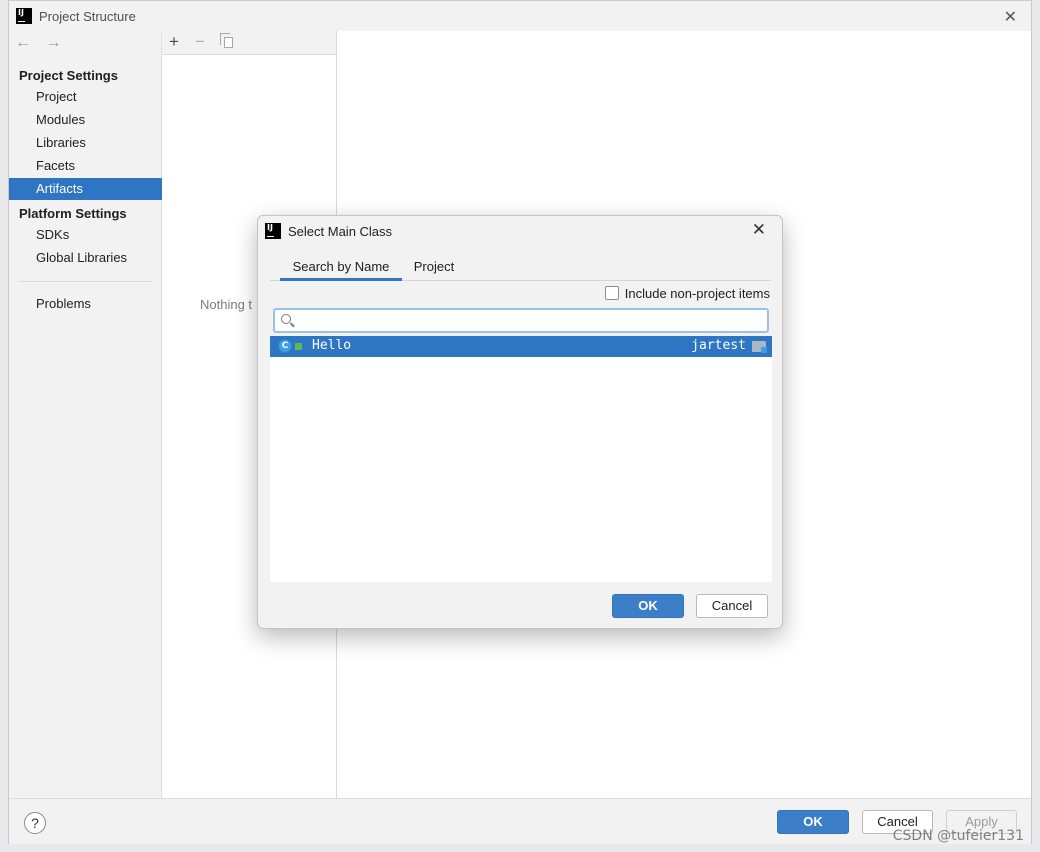 This screenshot has height=852, width=1040. Describe the element at coordinates (648, 606) in the screenshot. I see `dialog-ok-button: OK` at that location.